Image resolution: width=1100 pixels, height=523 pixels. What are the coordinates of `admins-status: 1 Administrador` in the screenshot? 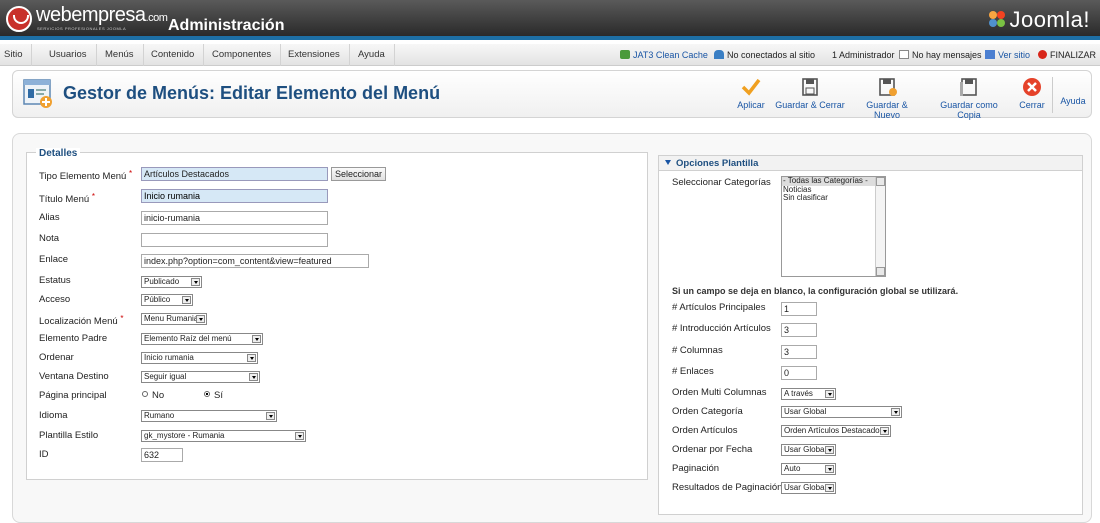 It's located at (863, 55).